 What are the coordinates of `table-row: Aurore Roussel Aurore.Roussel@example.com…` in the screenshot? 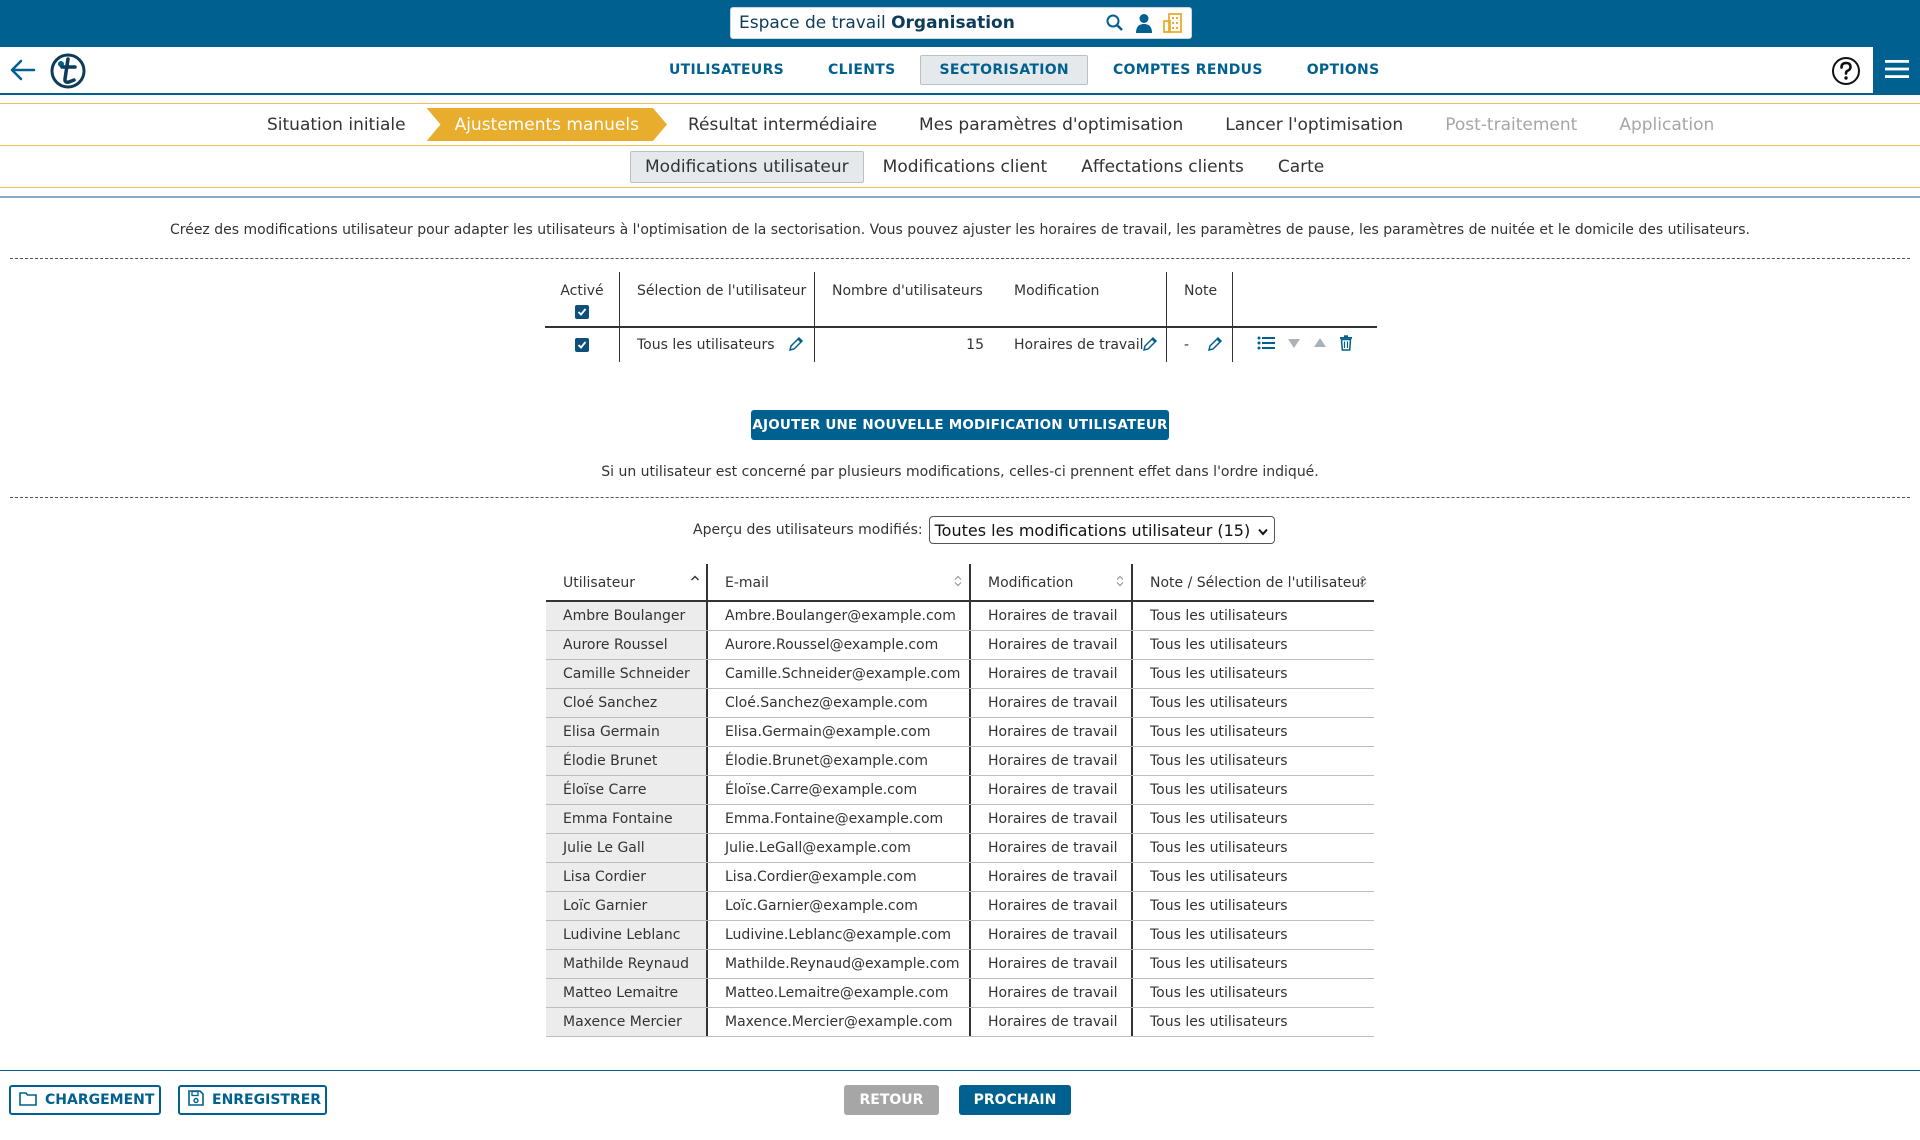 It's located at (960, 645).